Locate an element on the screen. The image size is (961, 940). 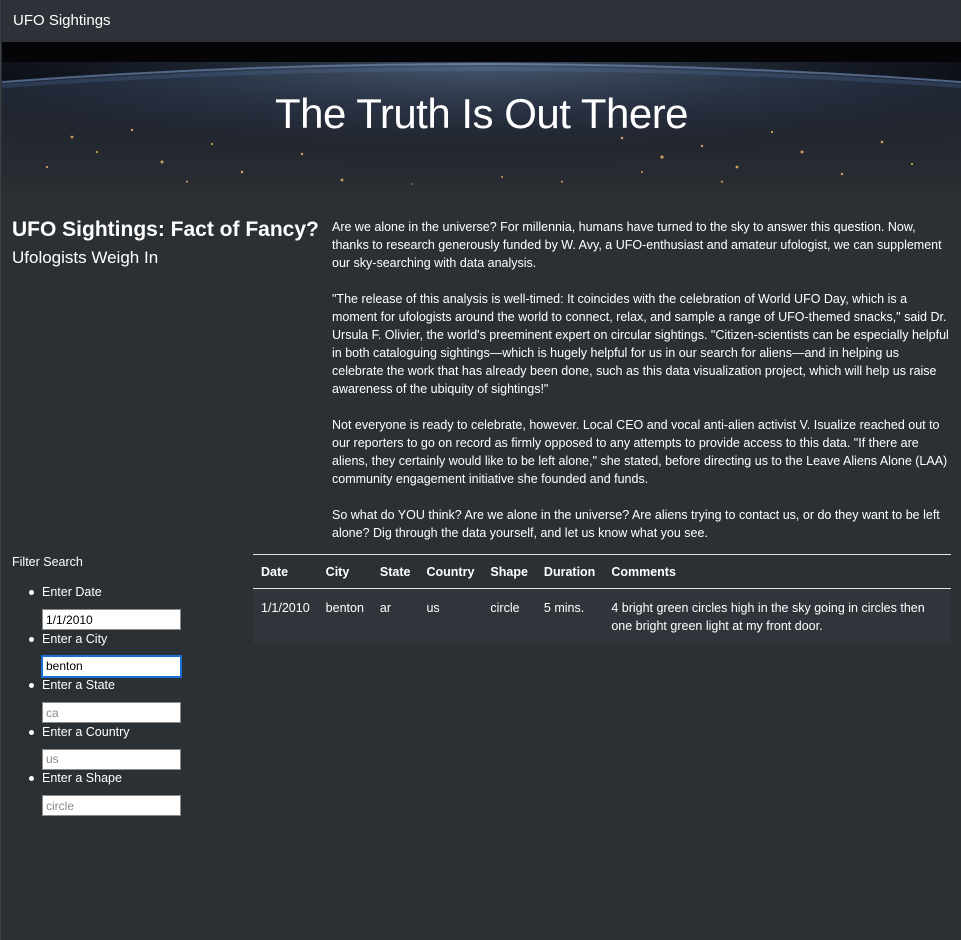
filter-item-city: Enter a City is located at coordinates (112, 654).